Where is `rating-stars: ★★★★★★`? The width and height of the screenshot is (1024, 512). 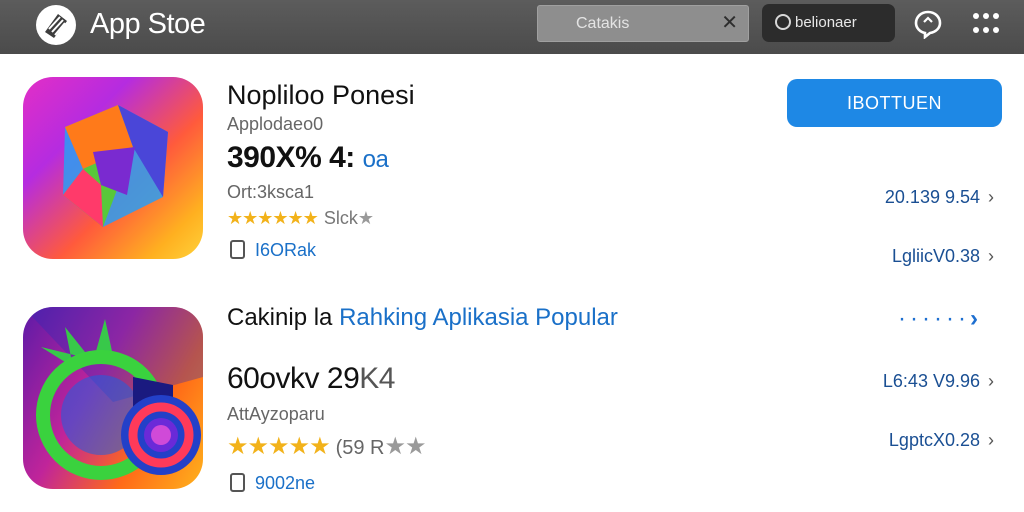 rating-stars: ★★★★★★ is located at coordinates (273, 218).